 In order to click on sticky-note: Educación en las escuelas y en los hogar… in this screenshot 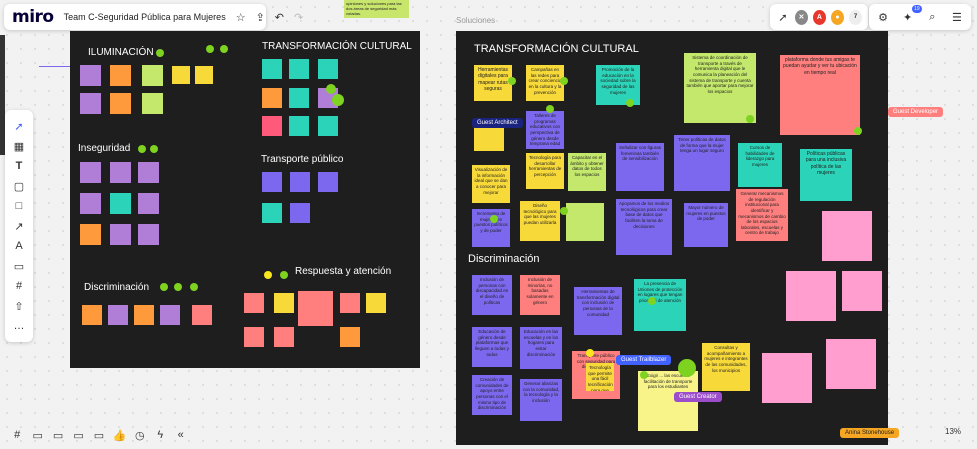, I will do `click(541, 348)`.